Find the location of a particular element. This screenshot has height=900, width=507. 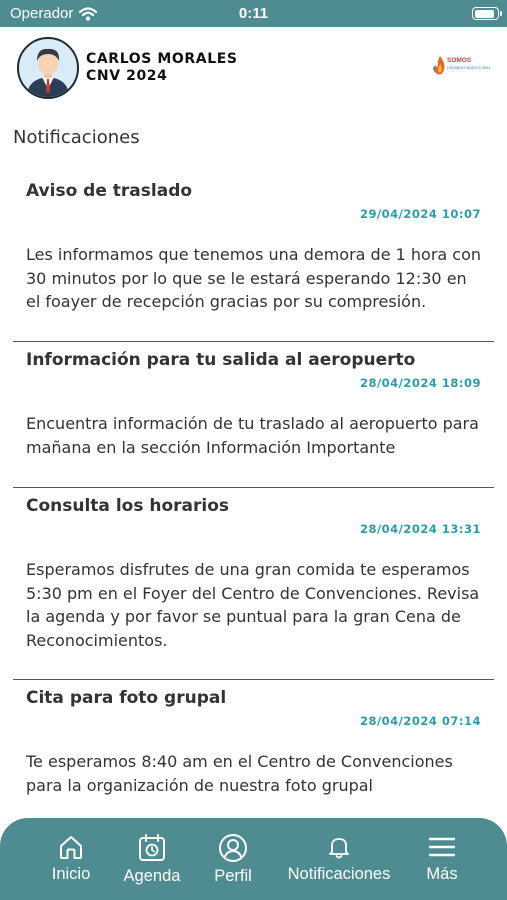

tab-label: Notificaciones is located at coordinates (339, 874).